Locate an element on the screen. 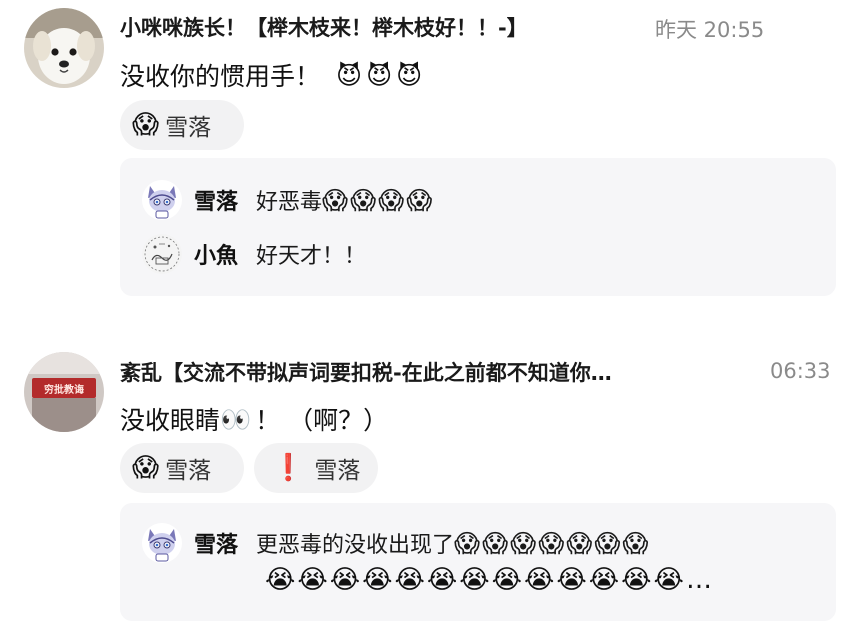  reply-user: 小魚 is located at coordinates (216, 254).